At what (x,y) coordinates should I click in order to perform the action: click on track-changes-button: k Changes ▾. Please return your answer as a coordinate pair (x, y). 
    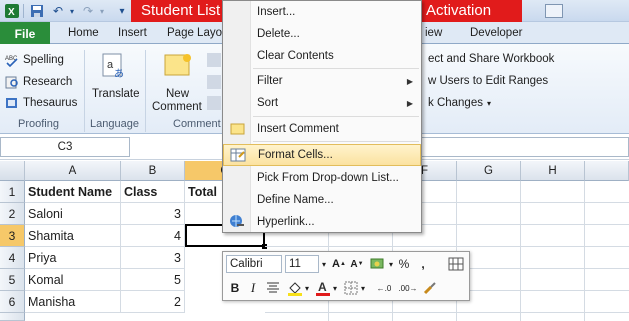
    Looking at the image, I should click on (459, 103).